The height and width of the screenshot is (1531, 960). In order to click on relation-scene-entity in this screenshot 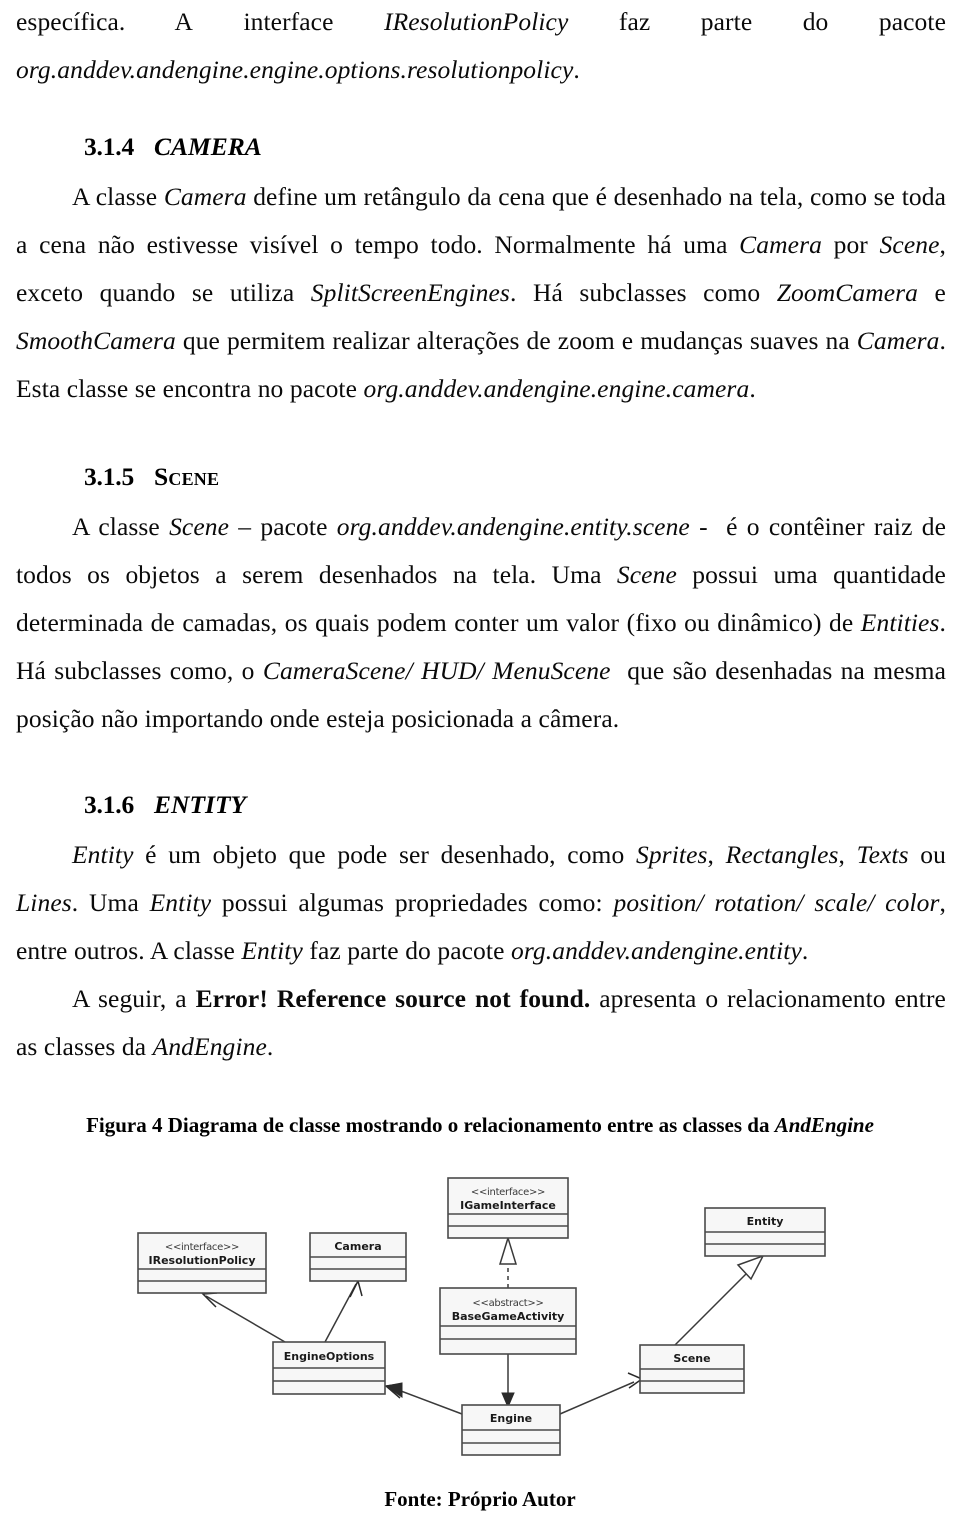, I will do `click(719, 1300)`.